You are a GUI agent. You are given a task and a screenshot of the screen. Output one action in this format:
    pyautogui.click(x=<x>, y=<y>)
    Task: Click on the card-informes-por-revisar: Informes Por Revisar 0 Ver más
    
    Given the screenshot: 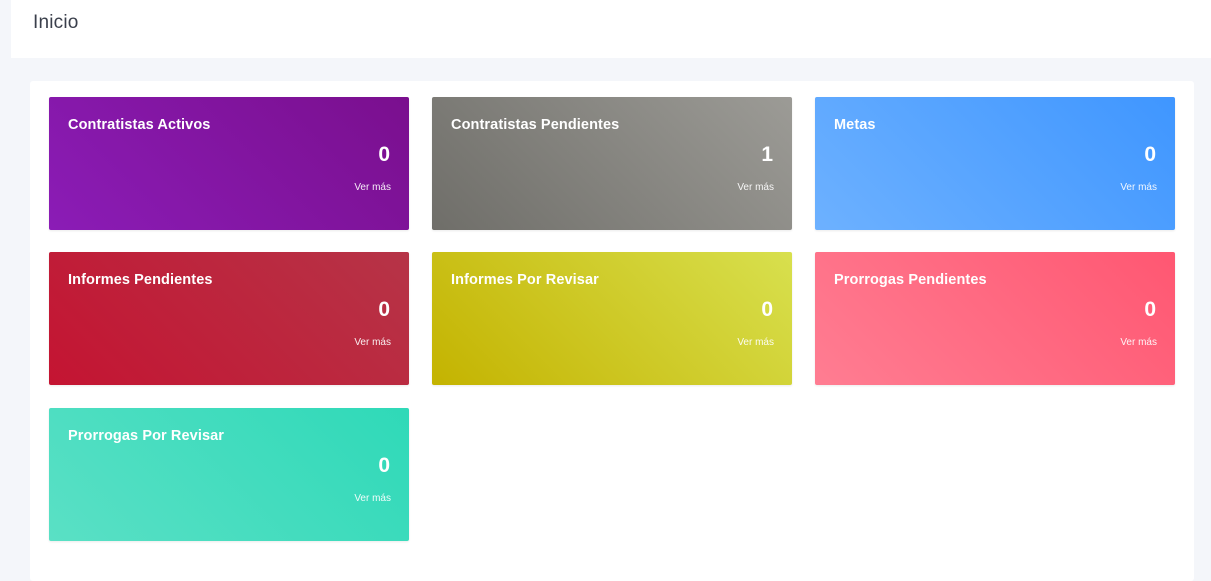 What is the action you would take?
    pyautogui.click(x=612, y=318)
    